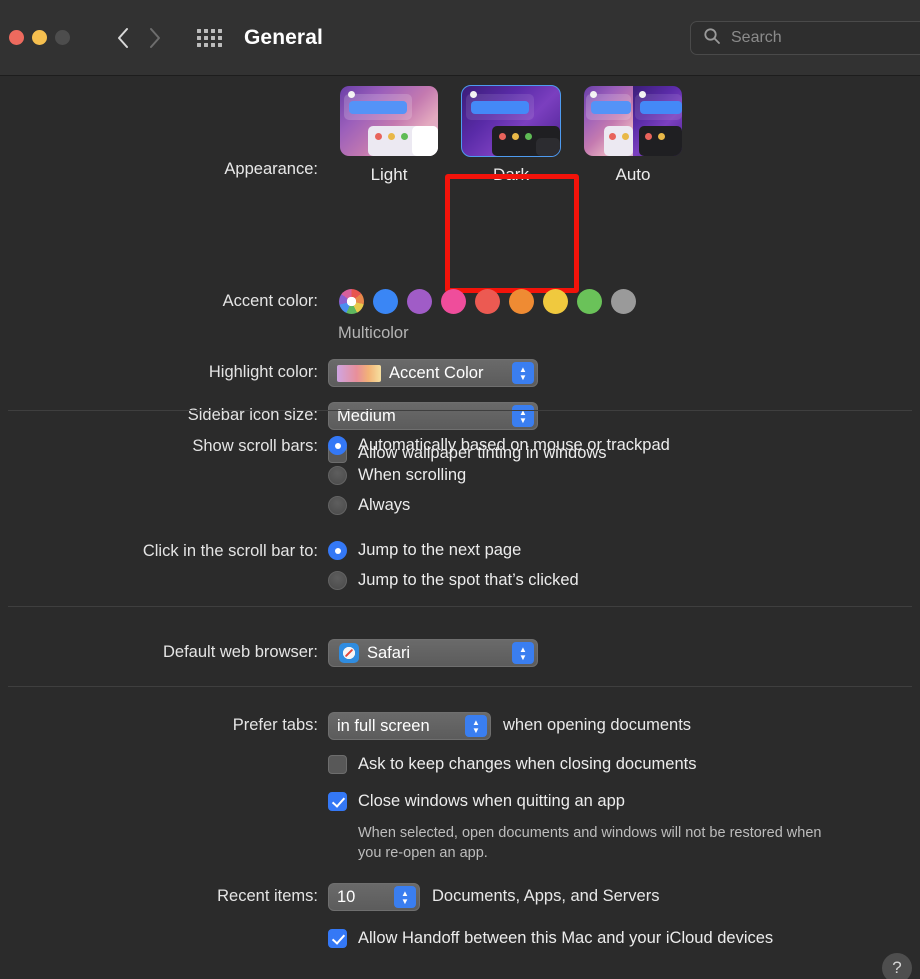 The image size is (920, 979). What do you see at coordinates (389, 174) in the screenshot?
I see `appearance-light-label: Light` at bounding box center [389, 174].